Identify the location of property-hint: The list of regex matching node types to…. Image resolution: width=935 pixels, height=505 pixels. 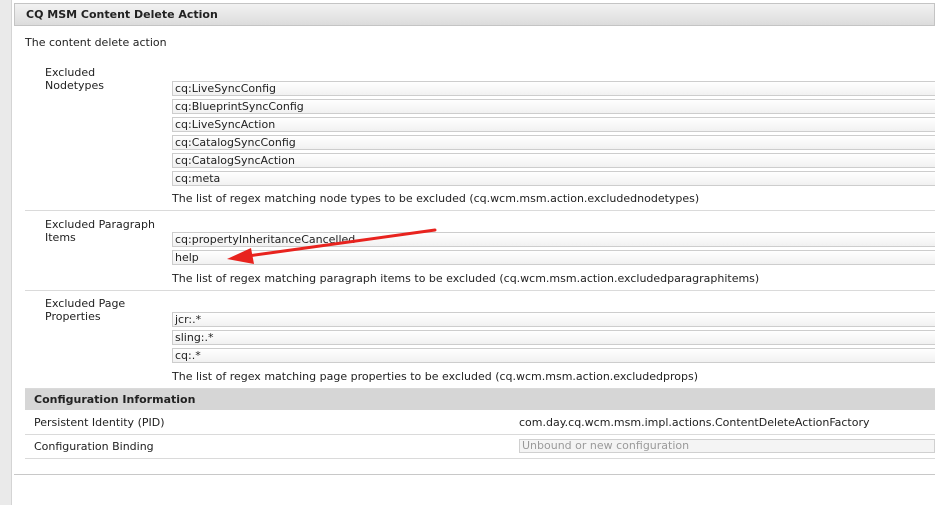
(436, 198).